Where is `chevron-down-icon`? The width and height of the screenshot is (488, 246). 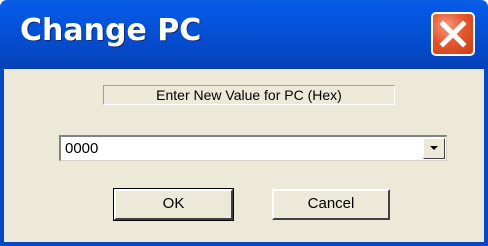 chevron-down-icon is located at coordinates (434, 148).